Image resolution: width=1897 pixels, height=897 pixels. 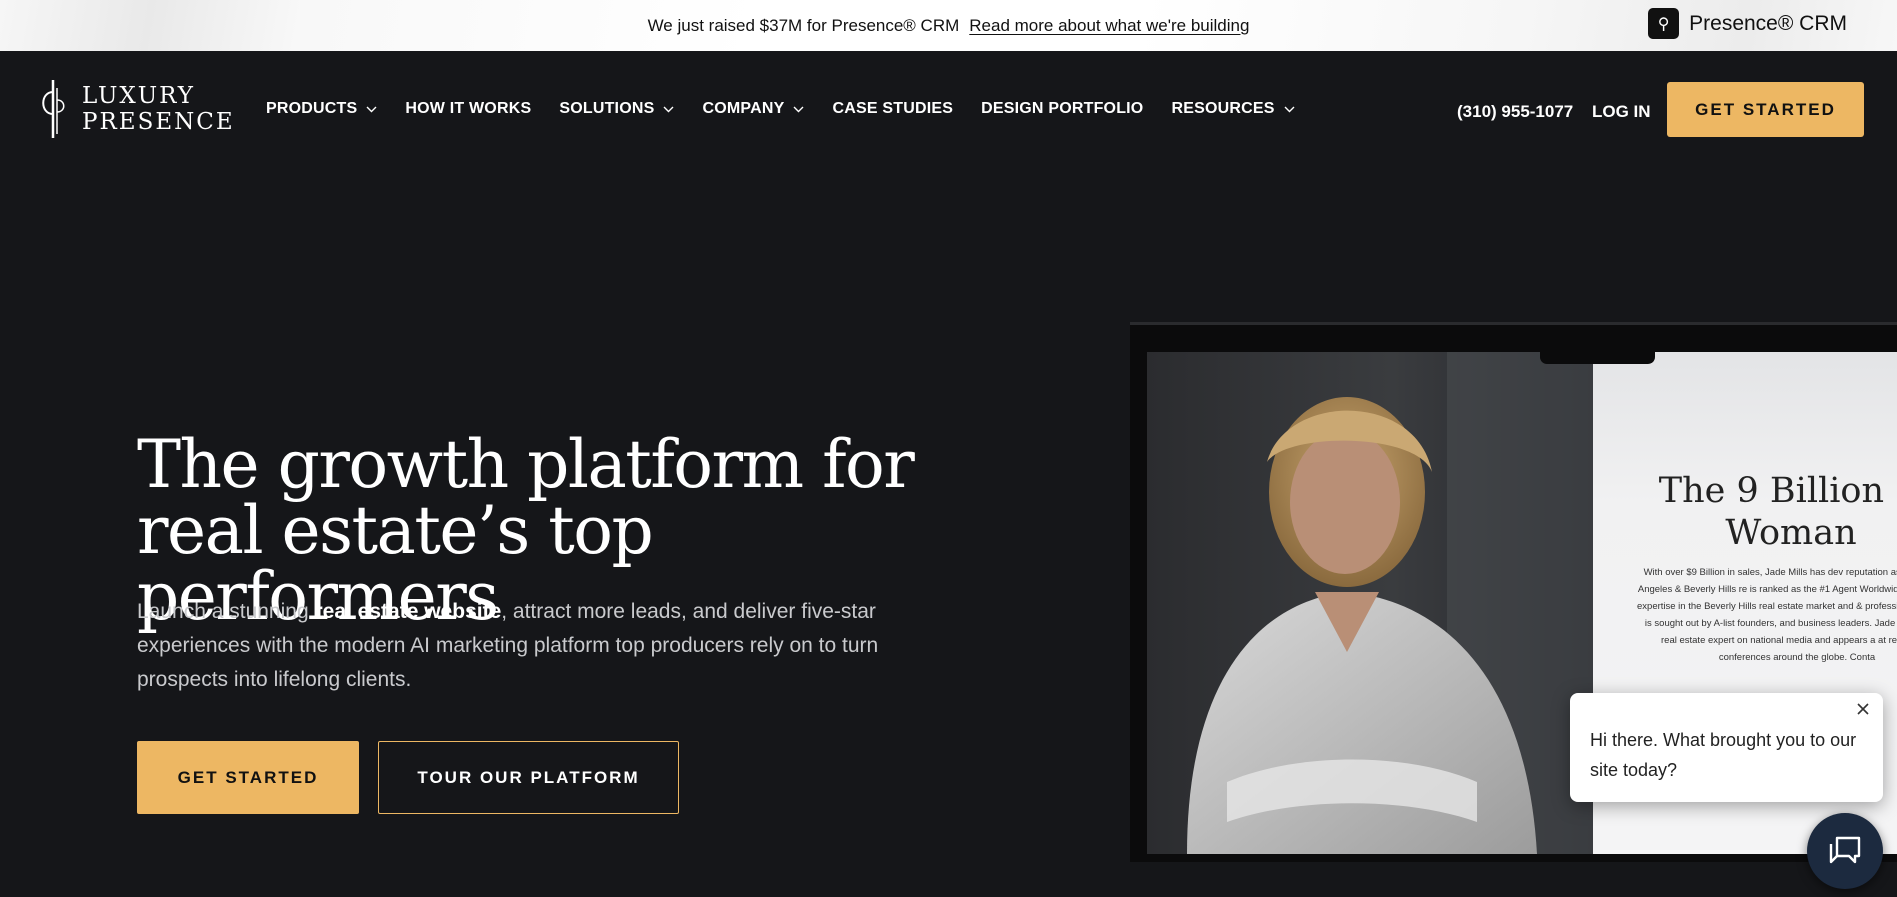 I want to click on header-get-started-button: GET STARTED, so click(x=1765, y=109).